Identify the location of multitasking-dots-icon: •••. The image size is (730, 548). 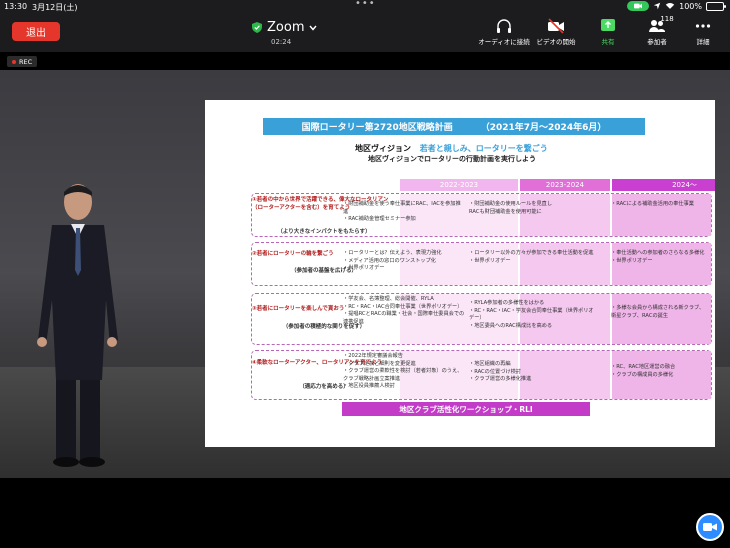
(365, 4).